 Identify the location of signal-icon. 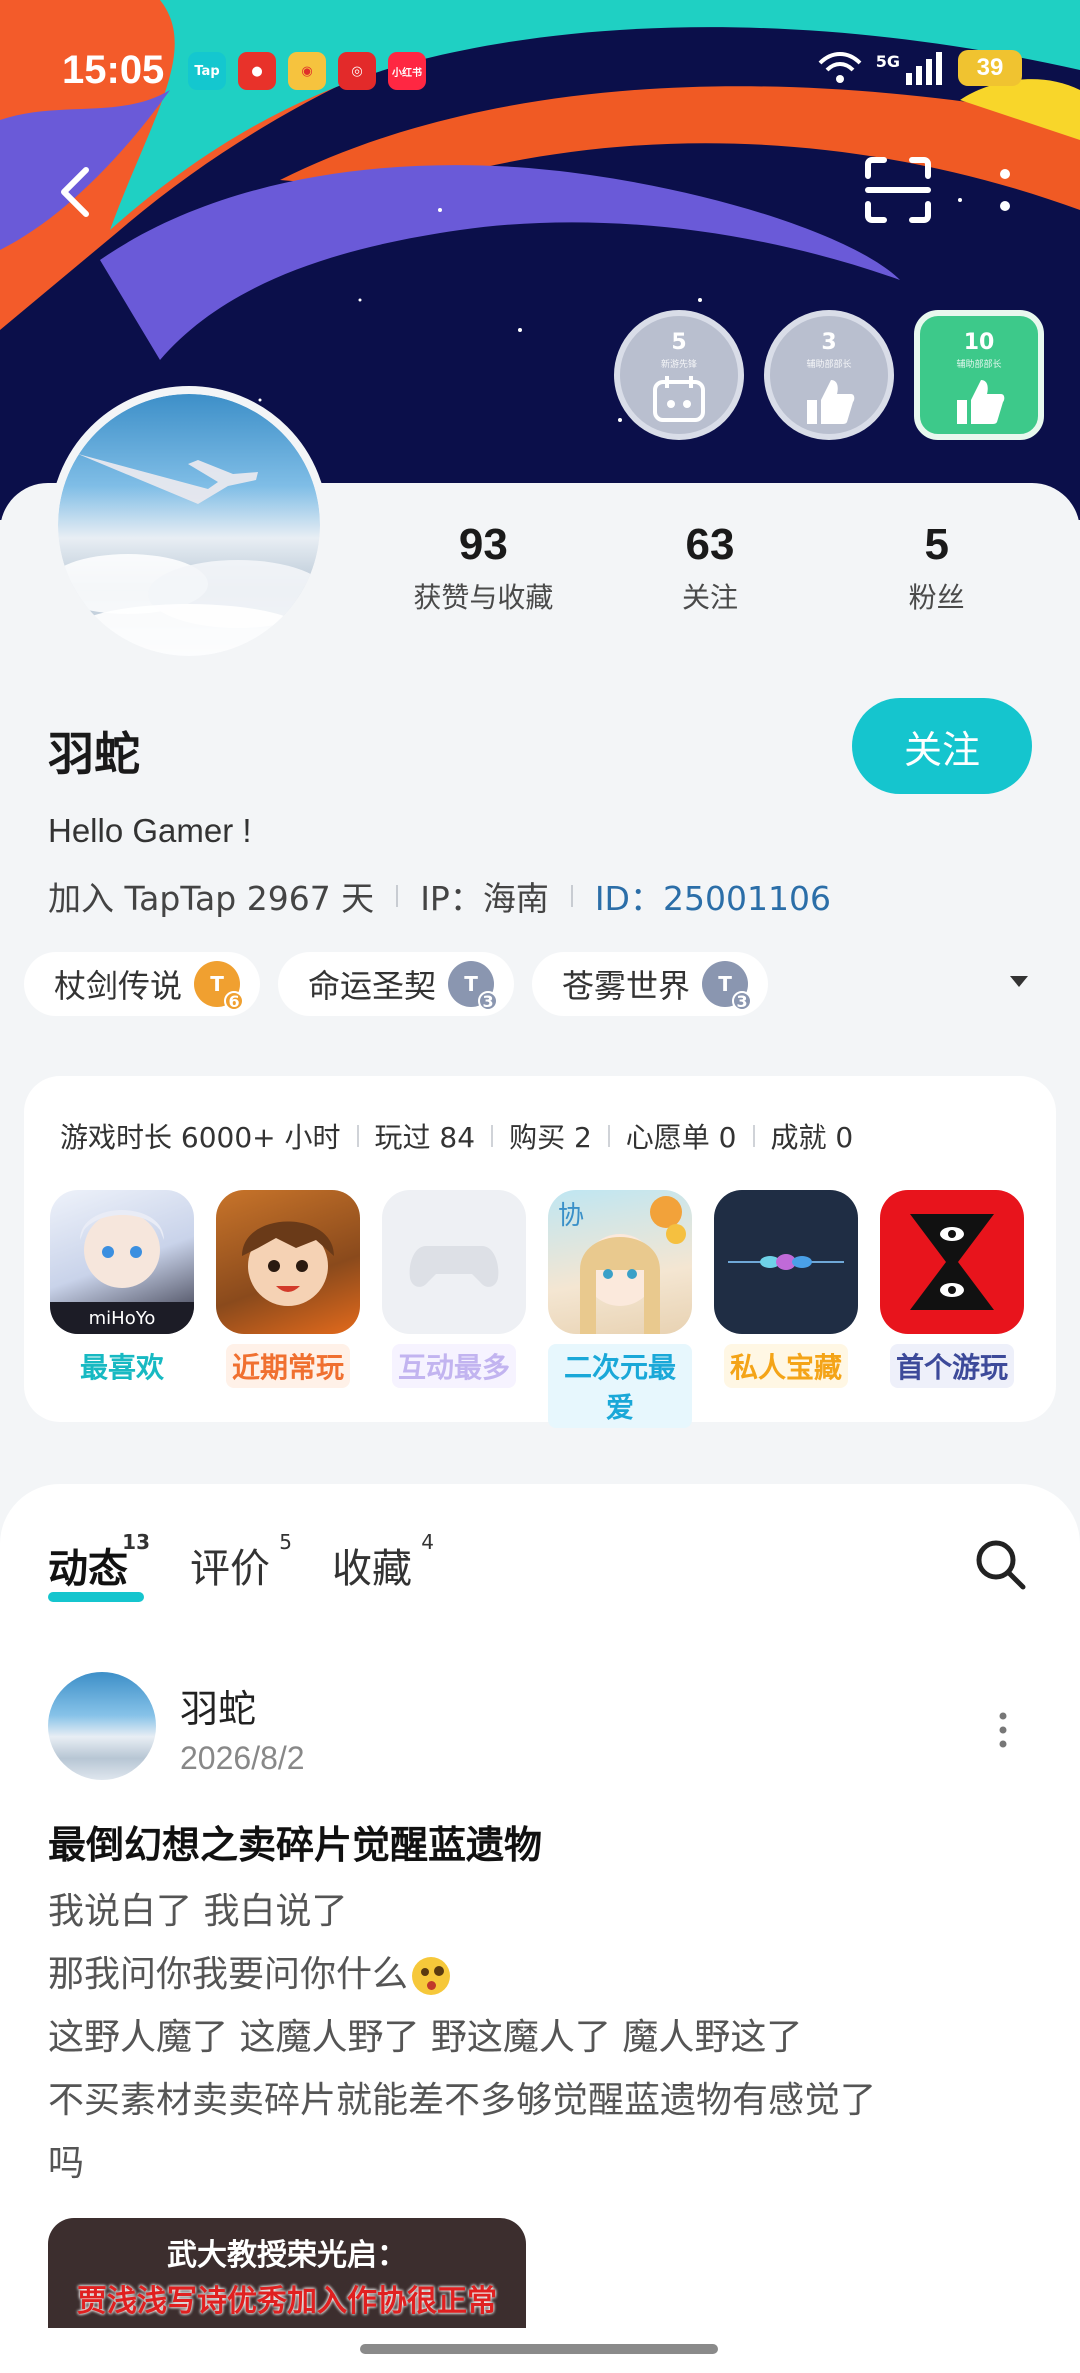
(924, 68).